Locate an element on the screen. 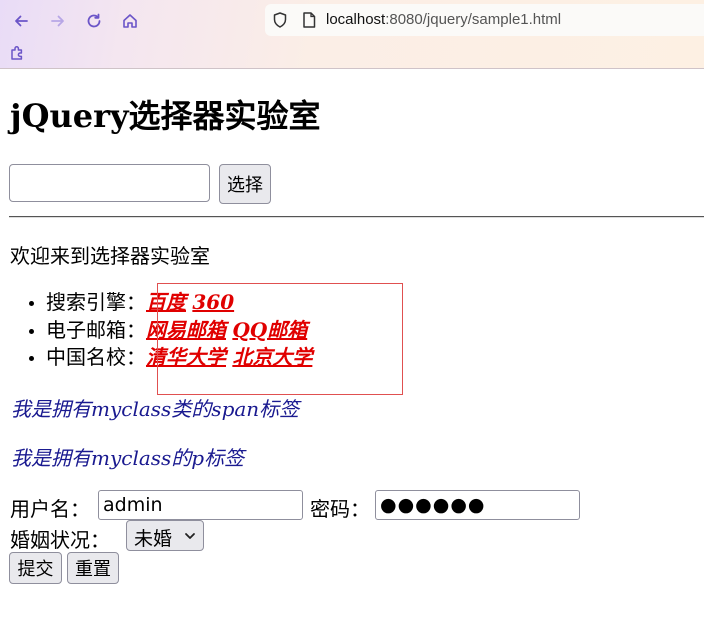 The image size is (704, 631). url-host: localhost is located at coordinates (356, 19).